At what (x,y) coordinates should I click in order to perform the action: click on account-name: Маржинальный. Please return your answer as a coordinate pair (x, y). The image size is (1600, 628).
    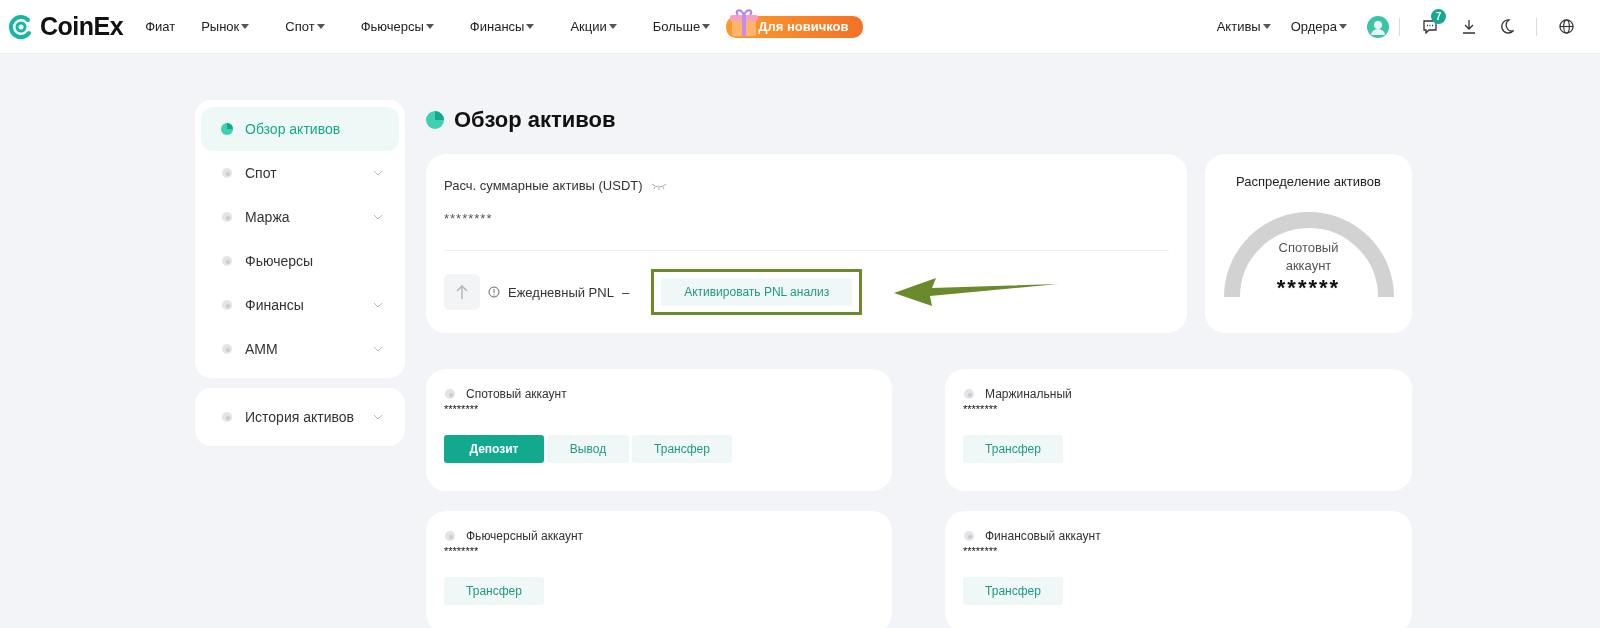
    Looking at the image, I should click on (1028, 394).